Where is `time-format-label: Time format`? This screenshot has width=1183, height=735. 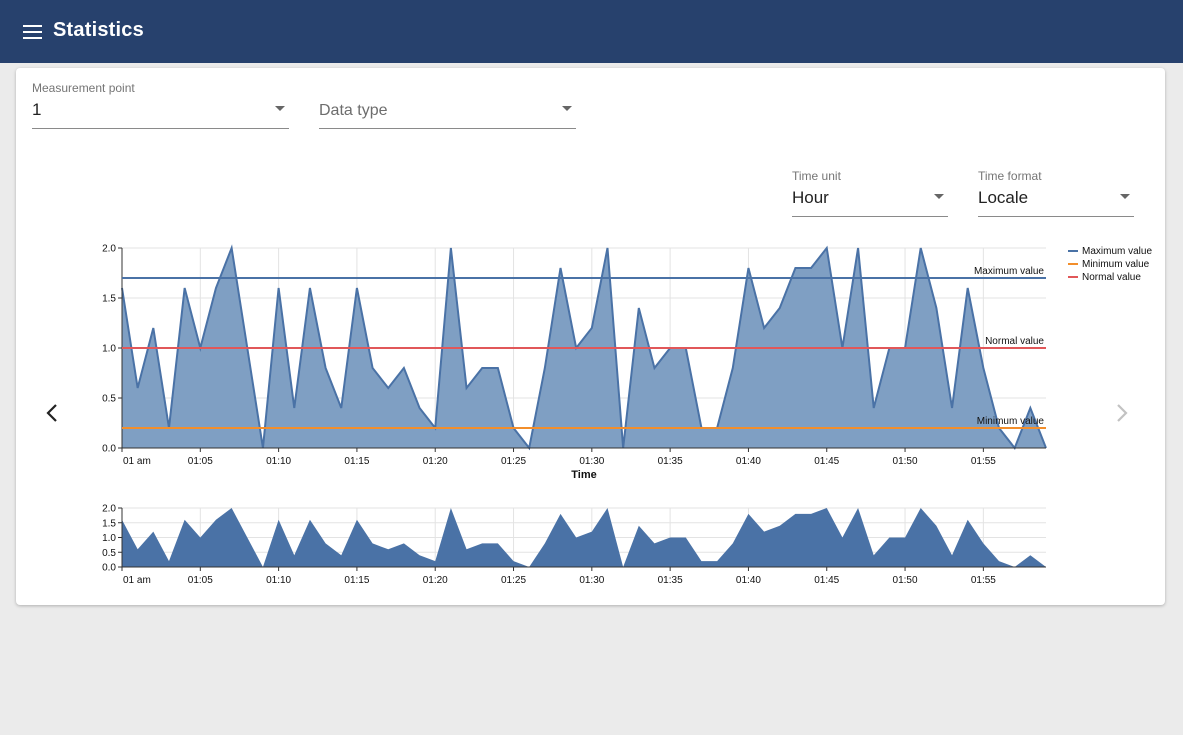 time-format-label: Time format is located at coordinates (1010, 176).